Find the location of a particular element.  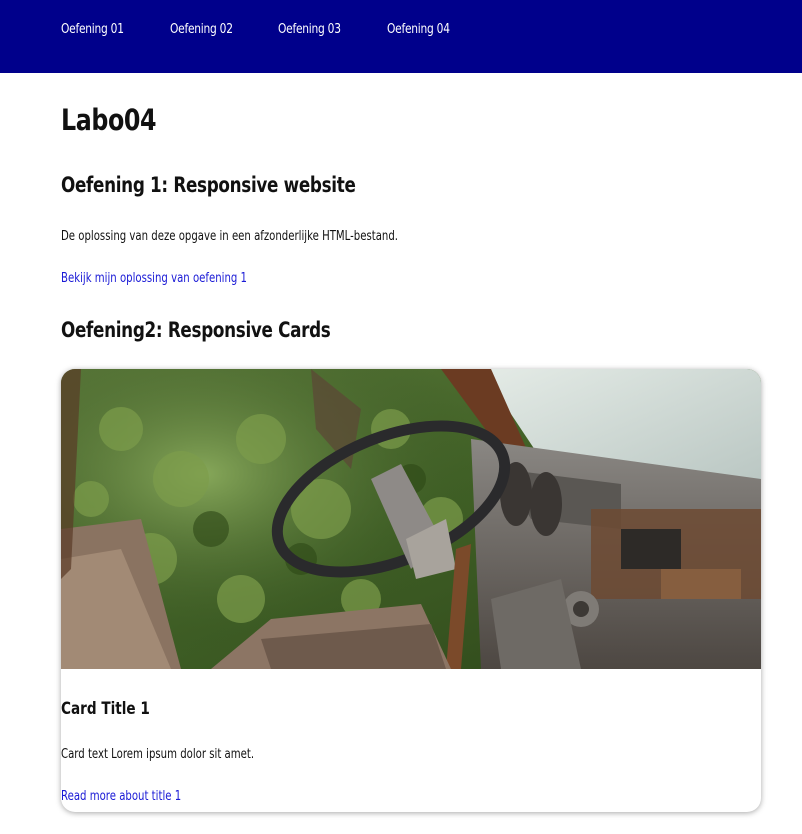

exercise2-heading: Oefening2: Responsive Cards is located at coordinates (229, 330).